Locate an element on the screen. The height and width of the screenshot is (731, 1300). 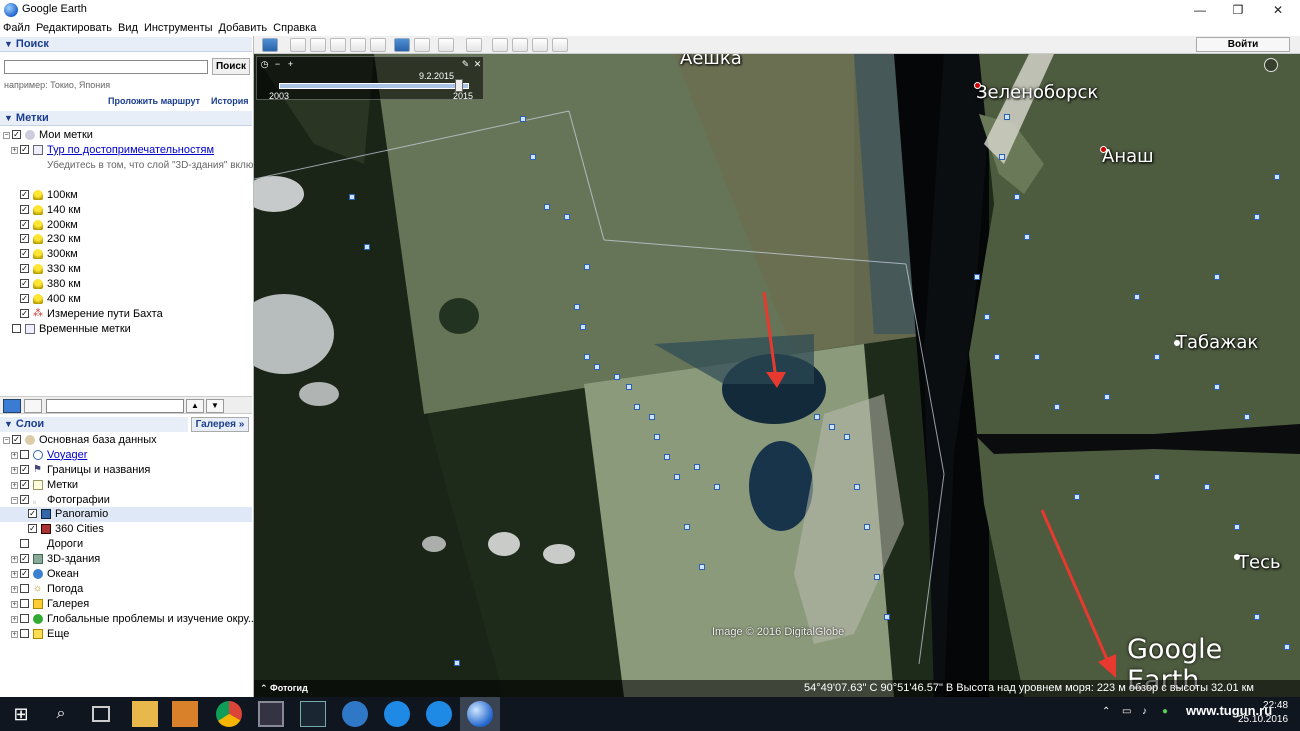
system-clock: 22:48 25.10.2016 is located at coordinates (1263, 713).